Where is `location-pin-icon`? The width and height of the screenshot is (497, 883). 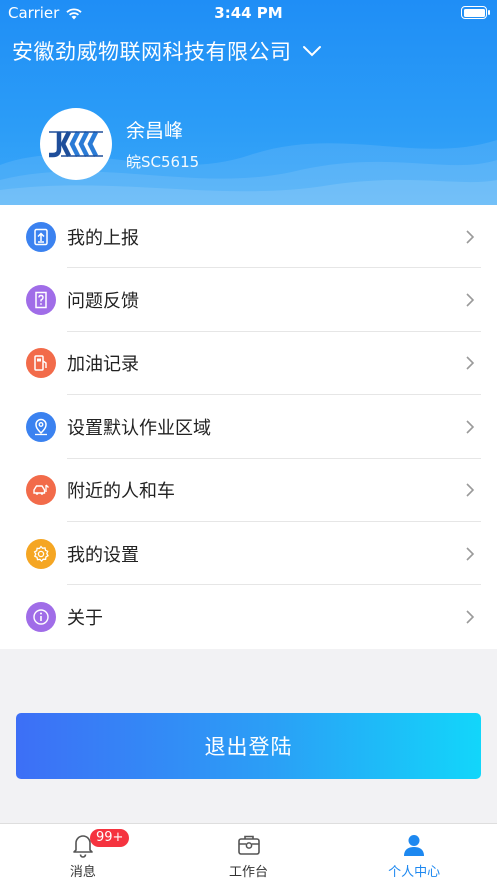 location-pin-icon is located at coordinates (41, 426).